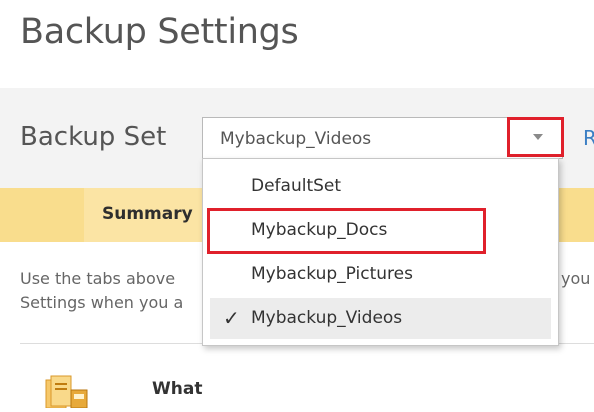 Image resolution: width=594 pixels, height=412 pixels. Describe the element at coordinates (327, 318) in the screenshot. I see `menu-item-label: Mybackup_Videos` at that location.